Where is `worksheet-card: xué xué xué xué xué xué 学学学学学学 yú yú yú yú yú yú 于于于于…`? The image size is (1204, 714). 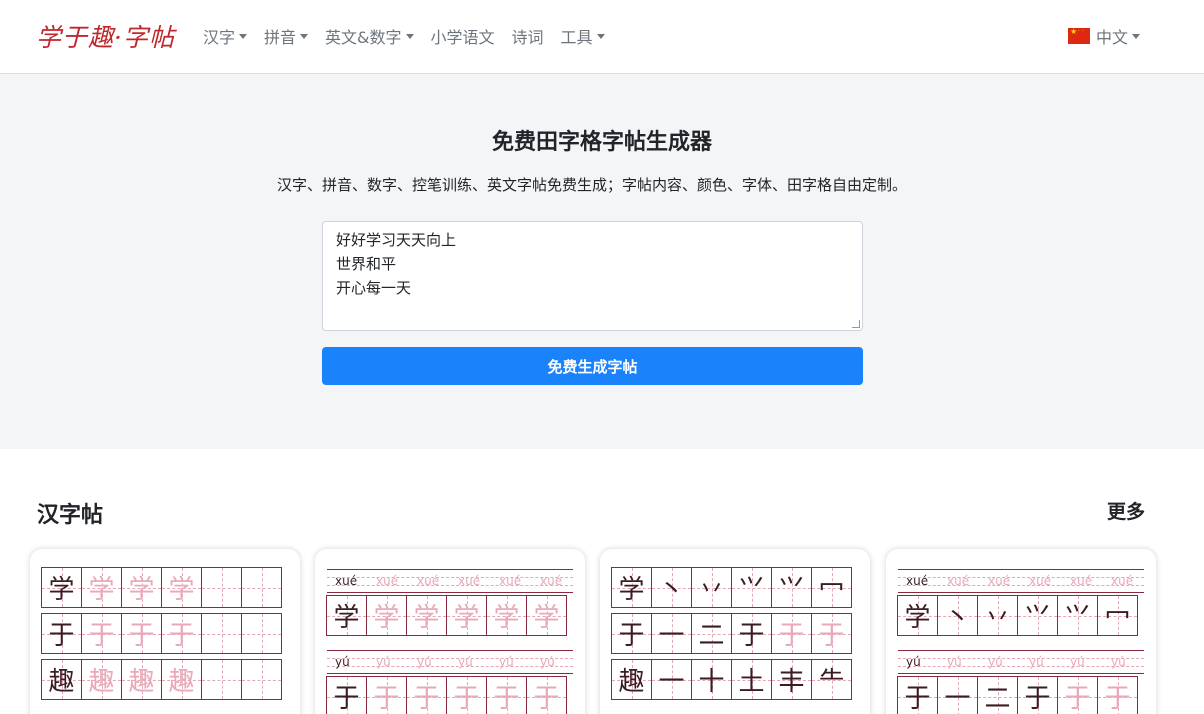
worksheet-card: xué xué xué xué xué xué 学学学学学学 yú yú yú yú yú yú 于于于于… is located at coordinates (450, 631).